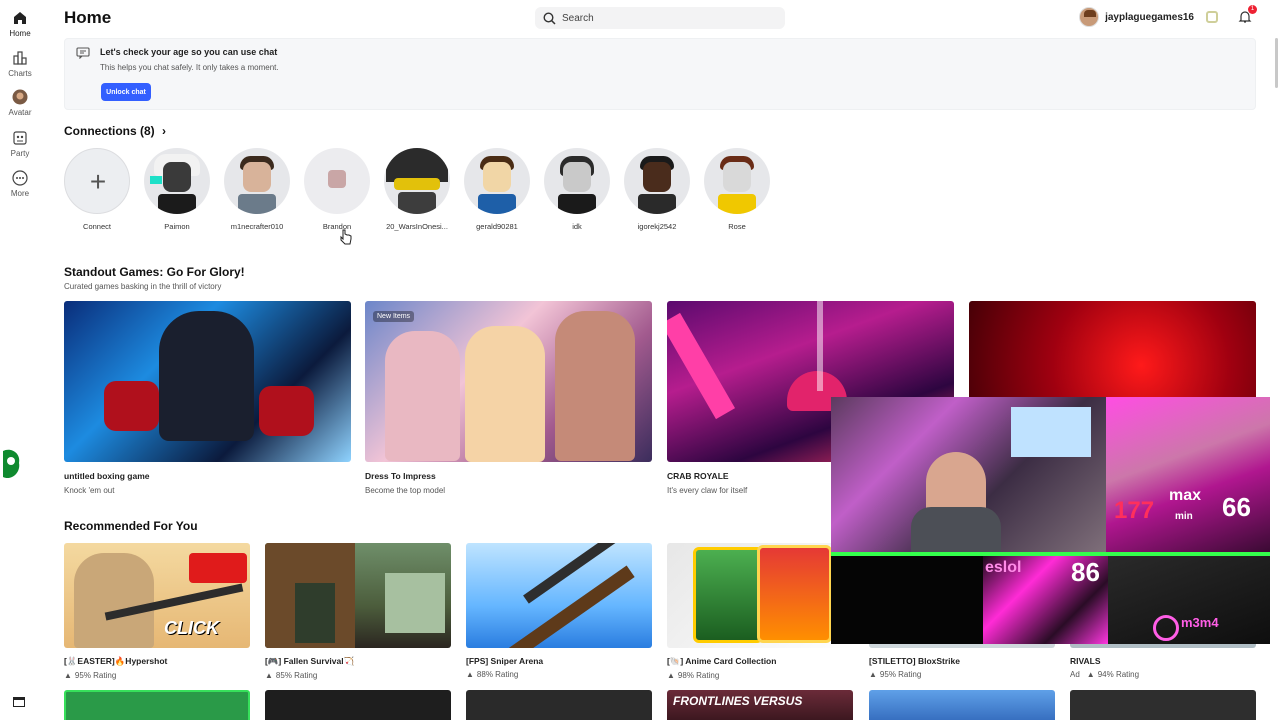  What do you see at coordinates (760, 705) in the screenshot?
I see `game-card: FRONTLINES VERSUS` at bounding box center [760, 705].